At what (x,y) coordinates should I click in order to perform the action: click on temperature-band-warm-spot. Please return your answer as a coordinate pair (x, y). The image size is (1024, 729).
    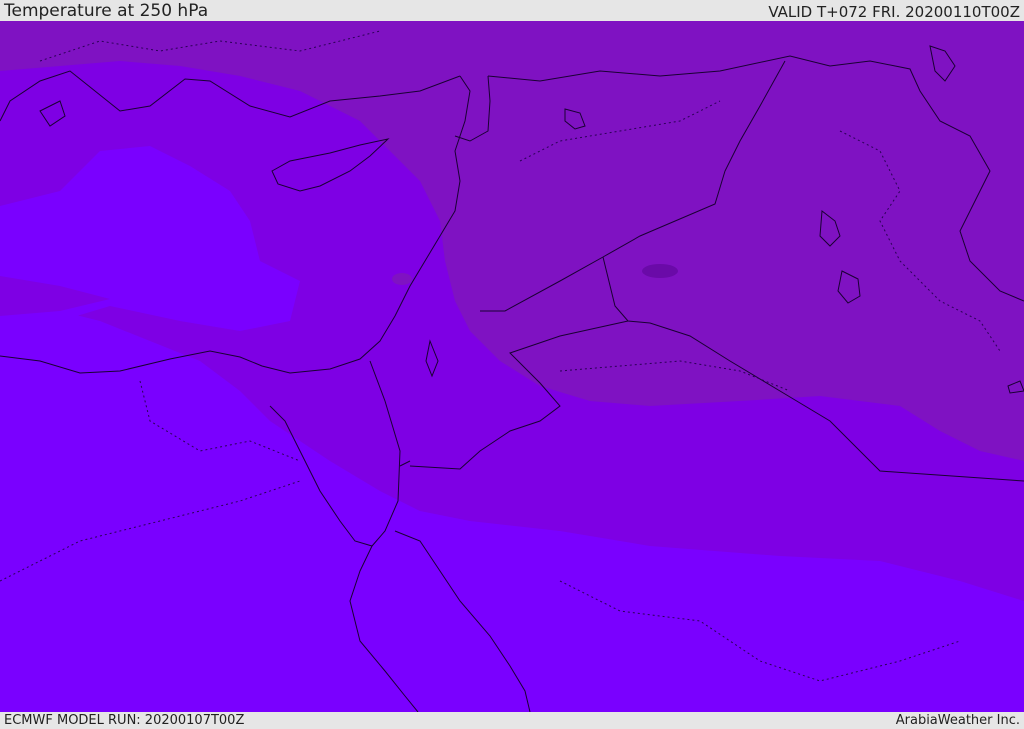
    Looking at the image, I should click on (402, 279).